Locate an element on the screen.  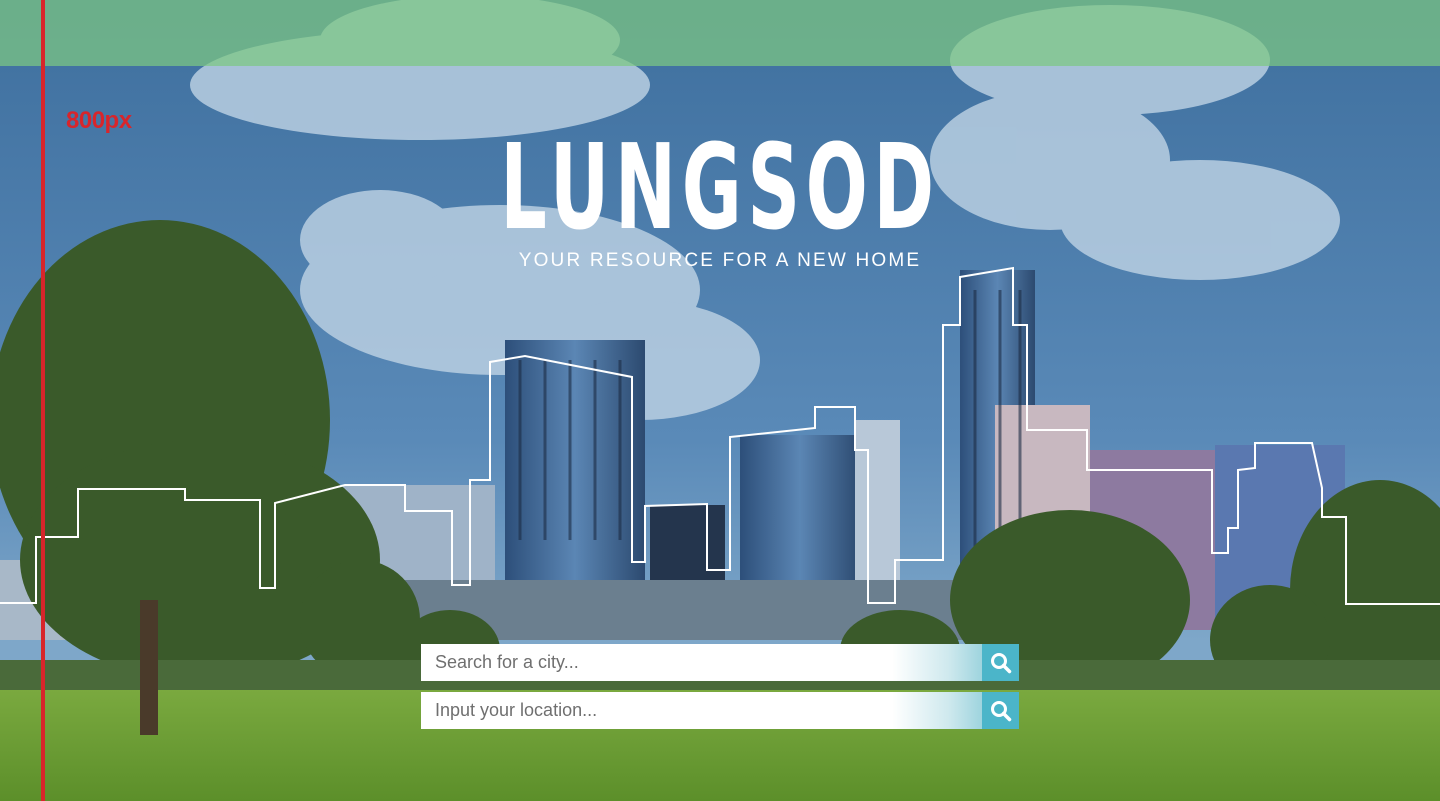
location-search-button is located at coordinates (1000, 710).